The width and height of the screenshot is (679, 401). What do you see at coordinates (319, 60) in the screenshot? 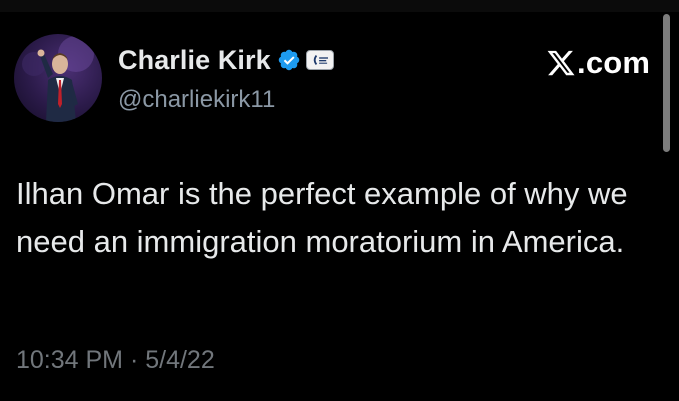
I see `affiliation-badge-icon` at bounding box center [319, 60].